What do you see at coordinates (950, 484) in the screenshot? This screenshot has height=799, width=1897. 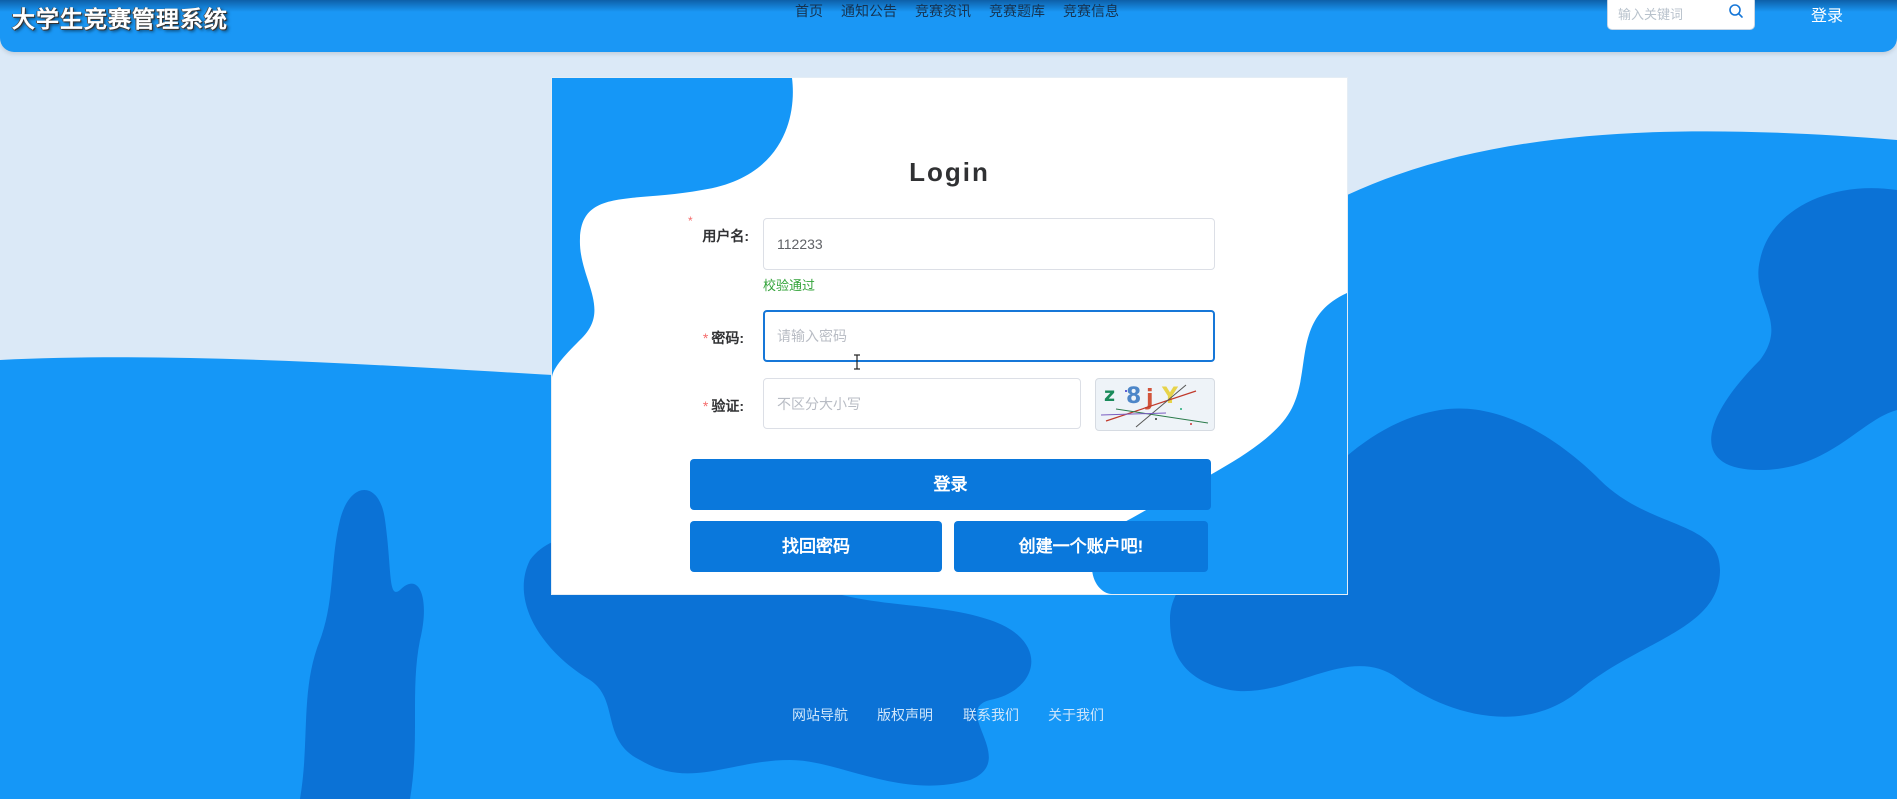 I see `login-button: 登录` at bounding box center [950, 484].